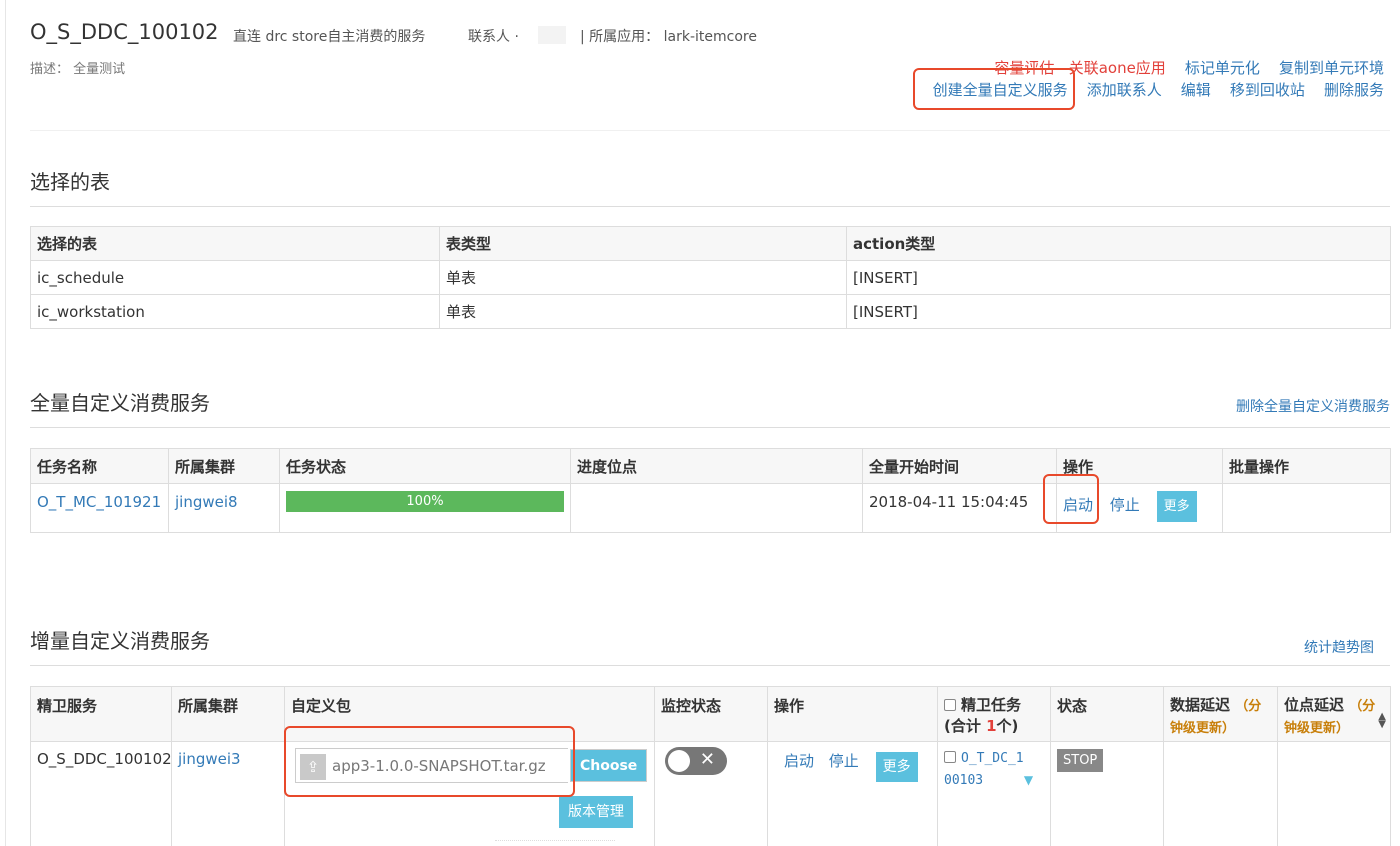  Describe the element at coordinates (101, 714) in the screenshot. I see `col-header: 精卫服务` at that location.